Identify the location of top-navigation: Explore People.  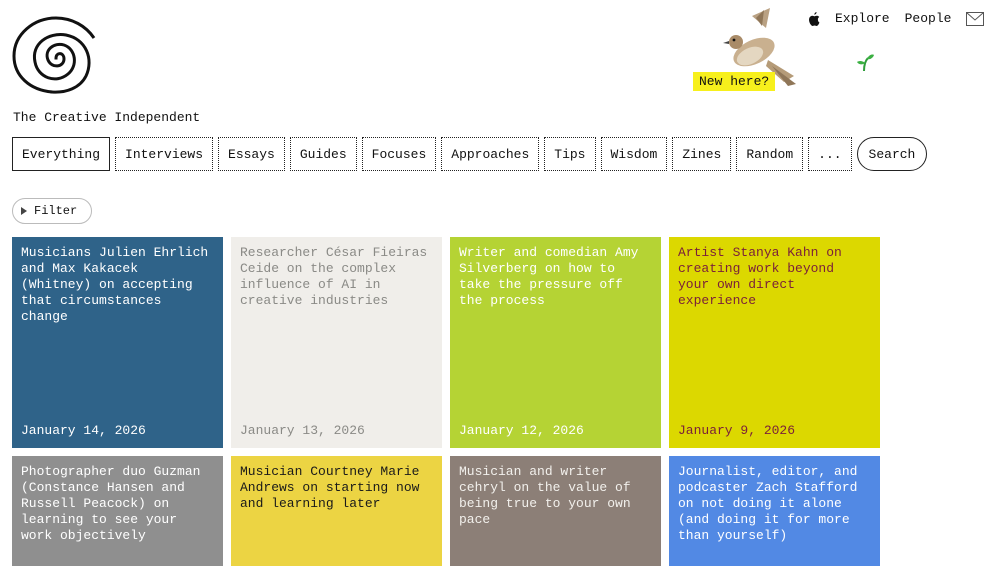
(896, 18).